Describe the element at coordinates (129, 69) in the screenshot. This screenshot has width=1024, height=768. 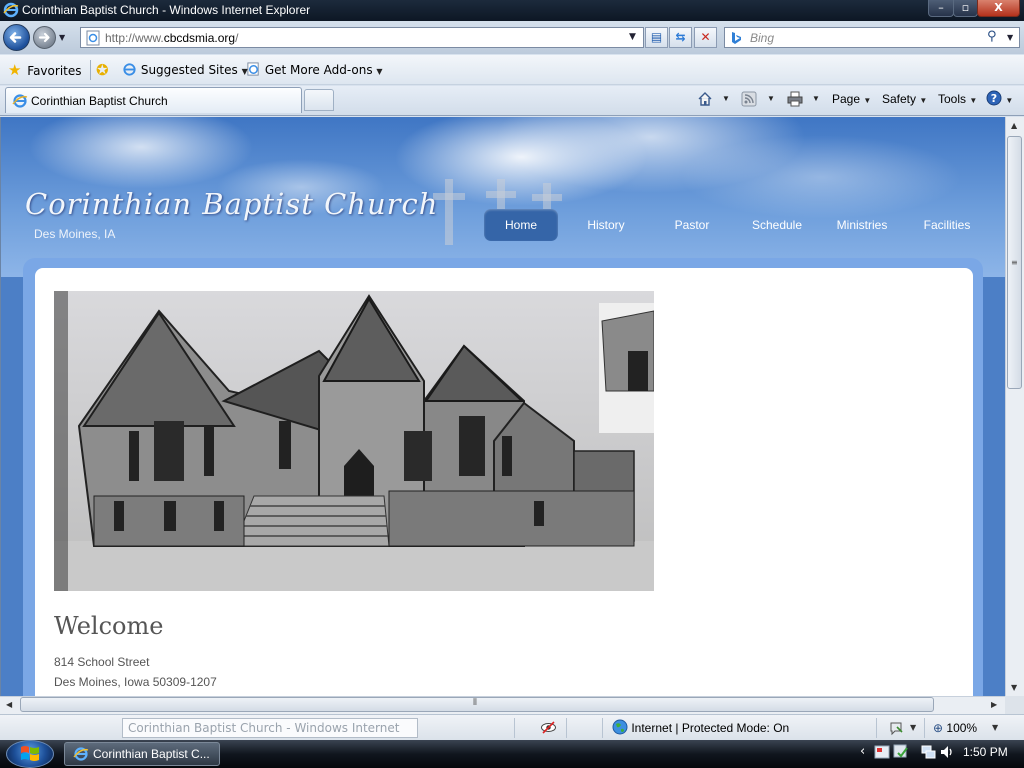
I see `ie-page-icon` at that location.